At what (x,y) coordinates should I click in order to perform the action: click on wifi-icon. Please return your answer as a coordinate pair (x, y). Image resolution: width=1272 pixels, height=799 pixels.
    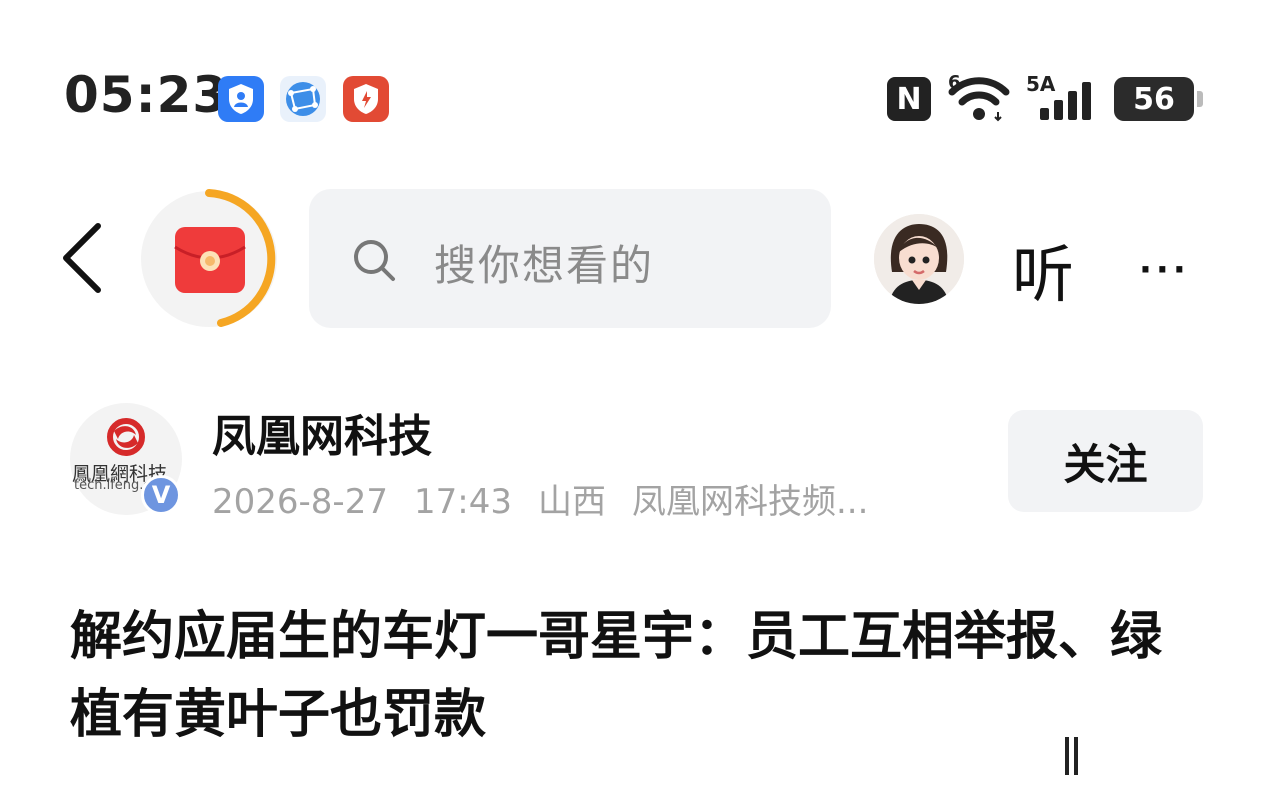
    Looking at the image, I should click on (979, 99).